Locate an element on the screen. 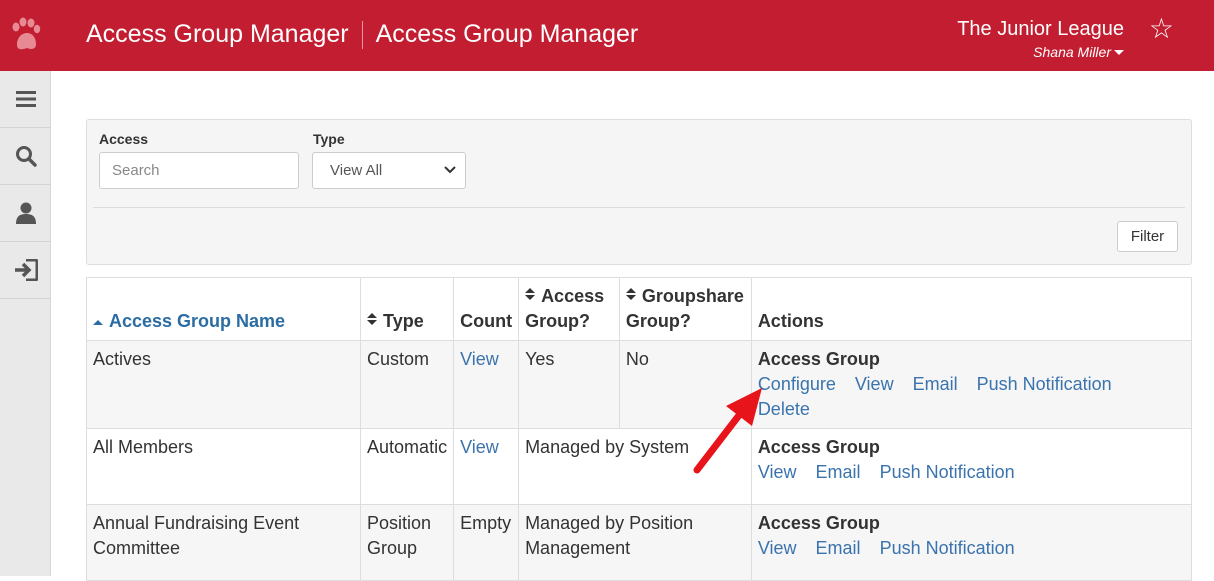 The height and width of the screenshot is (581, 1214). sidebar-item-logout is located at coordinates (25, 270).